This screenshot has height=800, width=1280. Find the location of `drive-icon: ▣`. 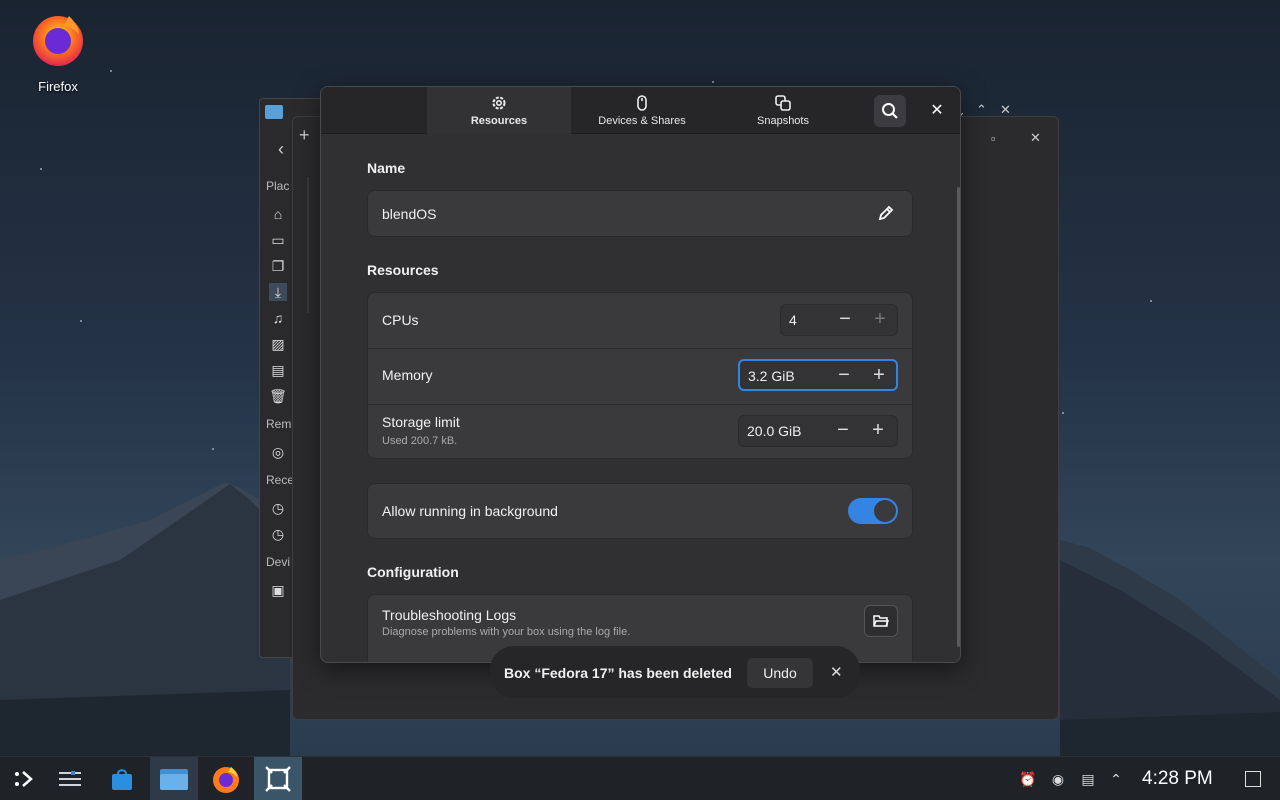

drive-icon: ▣ is located at coordinates (278, 590).